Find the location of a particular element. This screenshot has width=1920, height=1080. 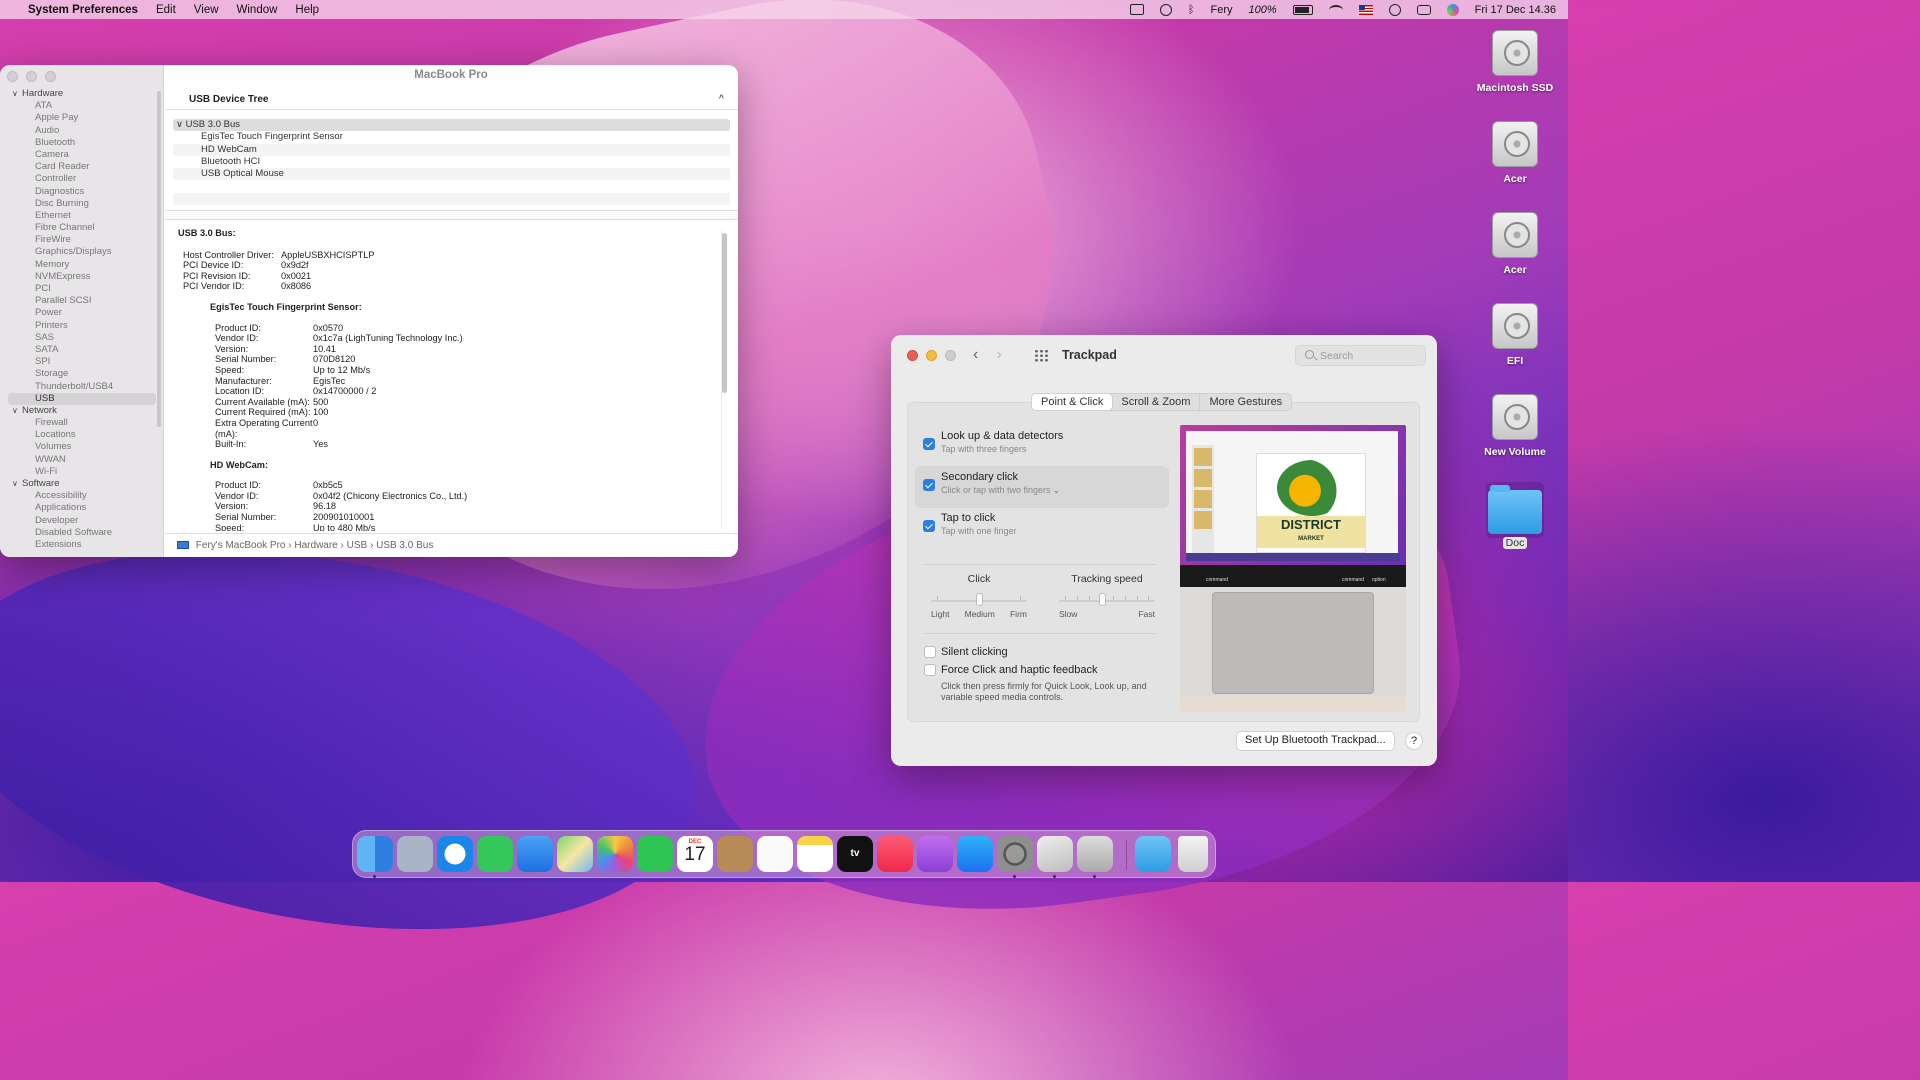

launchpad-icon is located at coordinates (415, 854).